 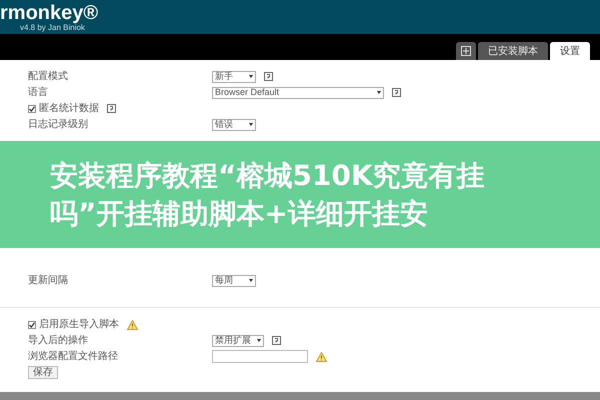 I want to click on setting-label: 日志记录级别, so click(x=58, y=125).